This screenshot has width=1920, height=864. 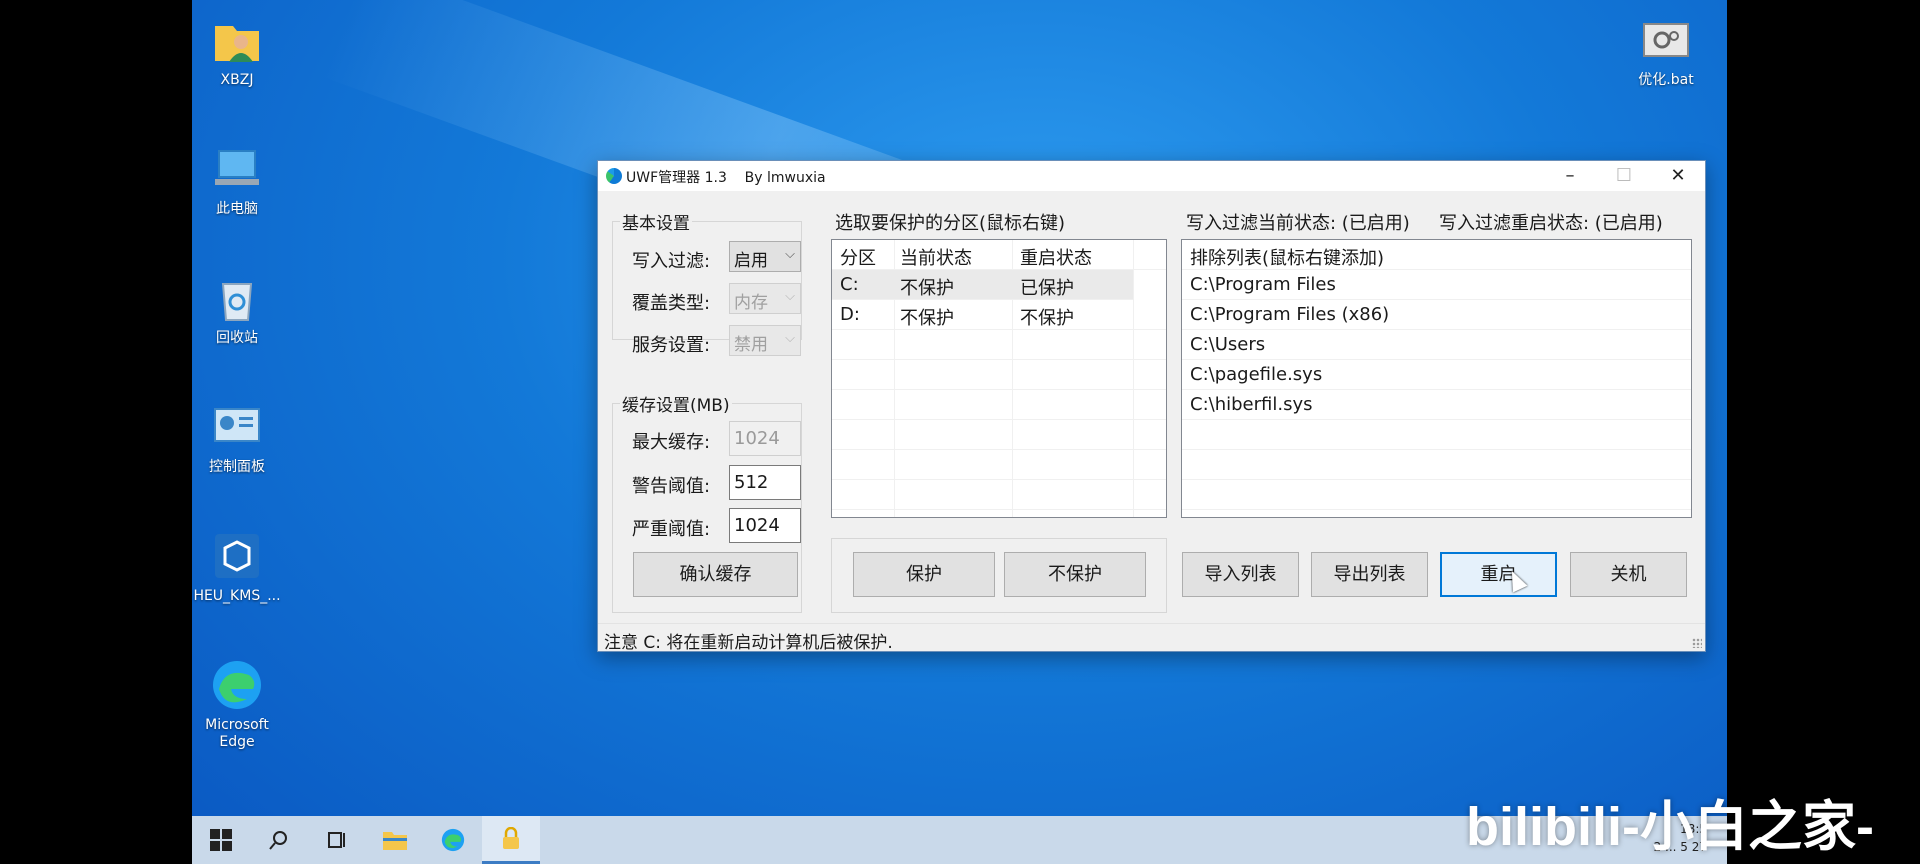 What do you see at coordinates (671, 261) in the screenshot?
I see `write-filter-label: 写入过滤:` at bounding box center [671, 261].